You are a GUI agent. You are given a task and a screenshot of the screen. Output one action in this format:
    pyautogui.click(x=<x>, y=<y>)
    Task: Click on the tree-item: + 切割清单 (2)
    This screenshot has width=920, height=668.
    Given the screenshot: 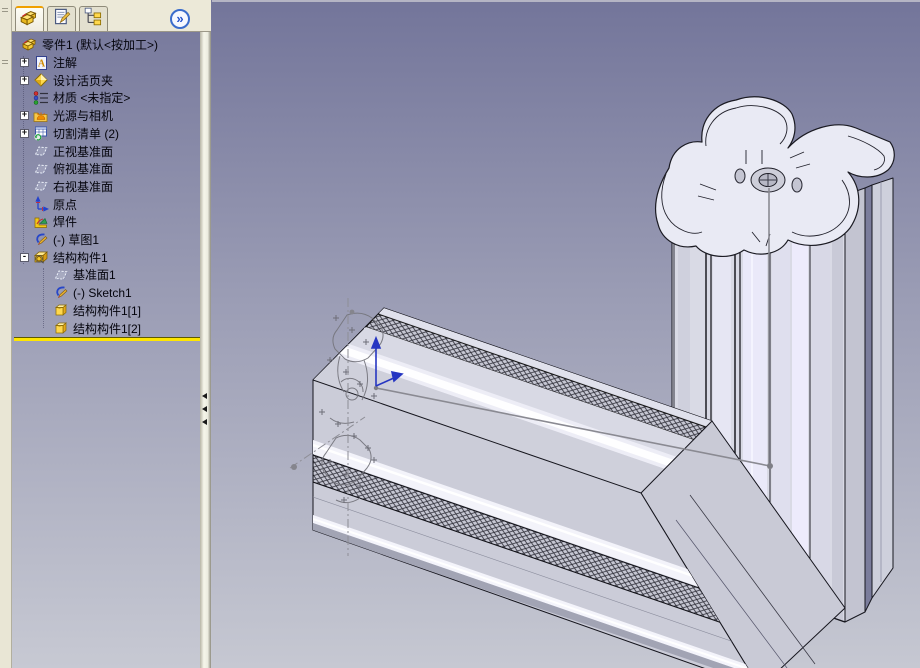 What is the action you would take?
    pyautogui.click(x=66, y=133)
    